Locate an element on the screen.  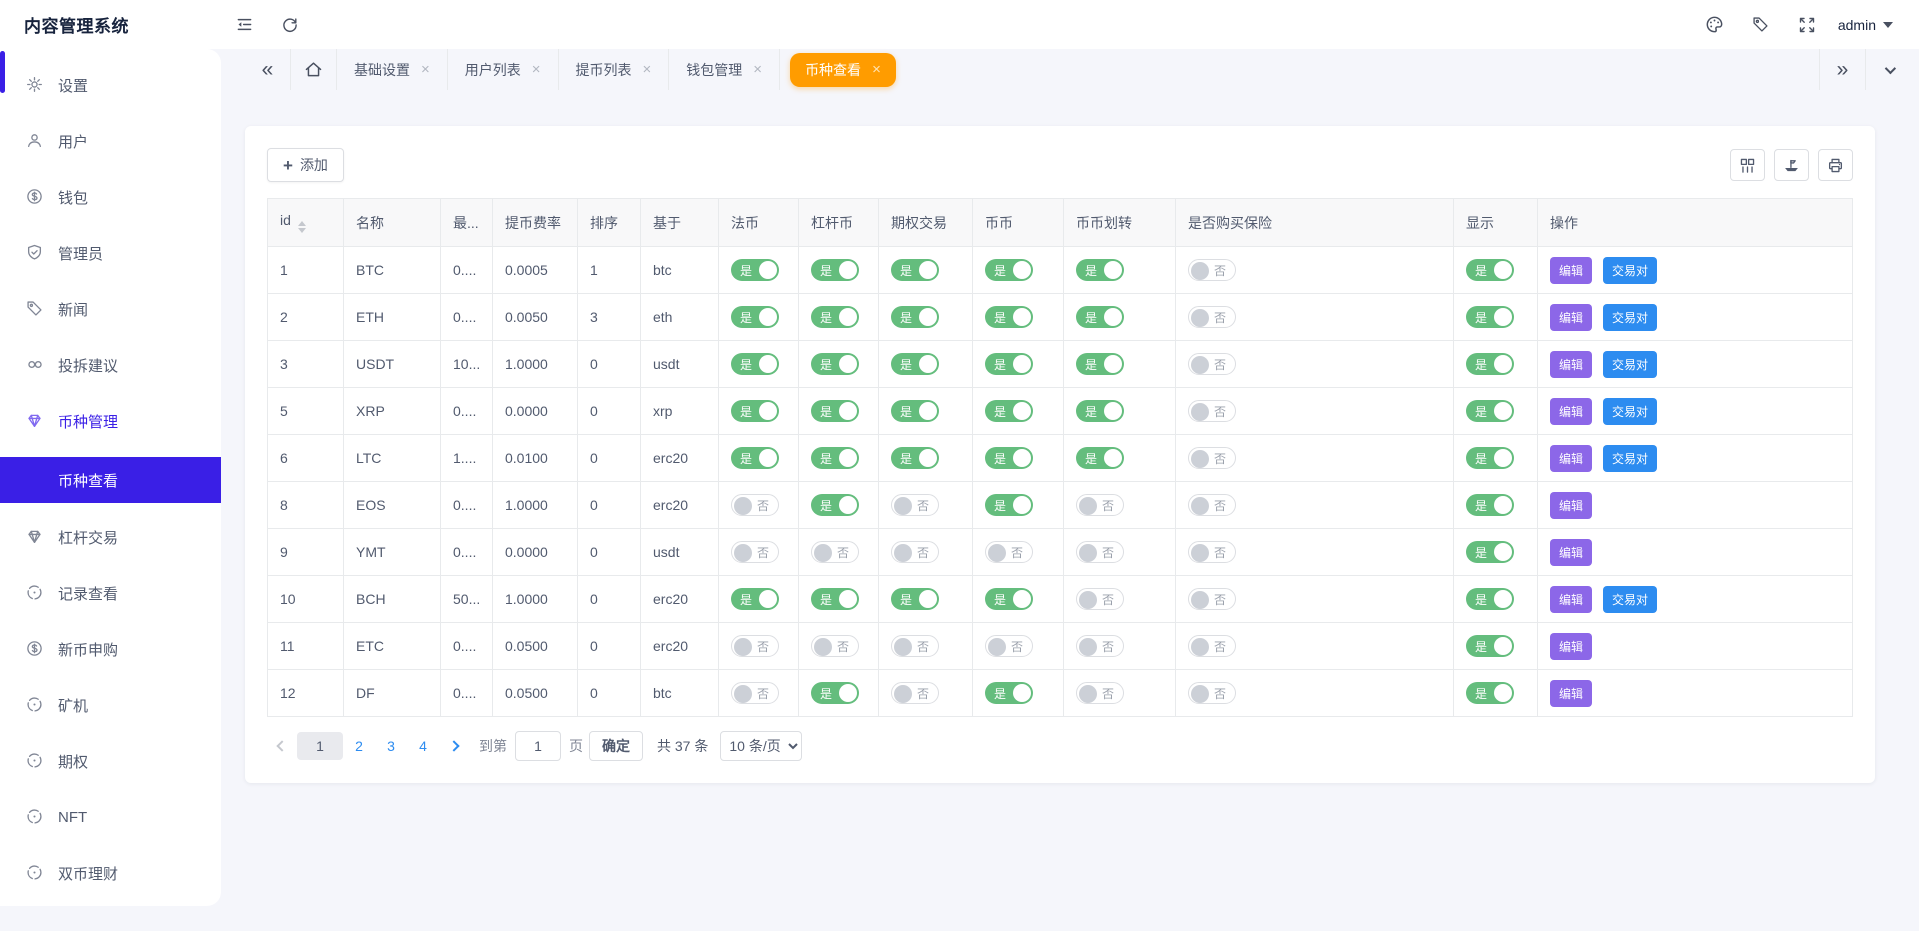
menu-collapse-icon is located at coordinates (244, 24).